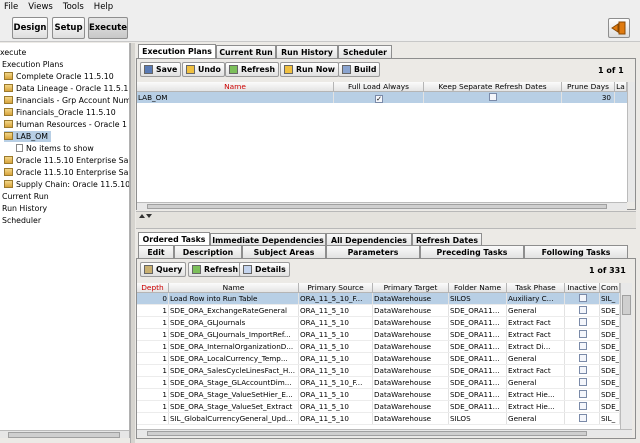 The height and width of the screenshot is (443, 640). Describe the element at coordinates (576, 251) in the screenshot. I see `tab-following-tasks: Following Tasks` at that location.